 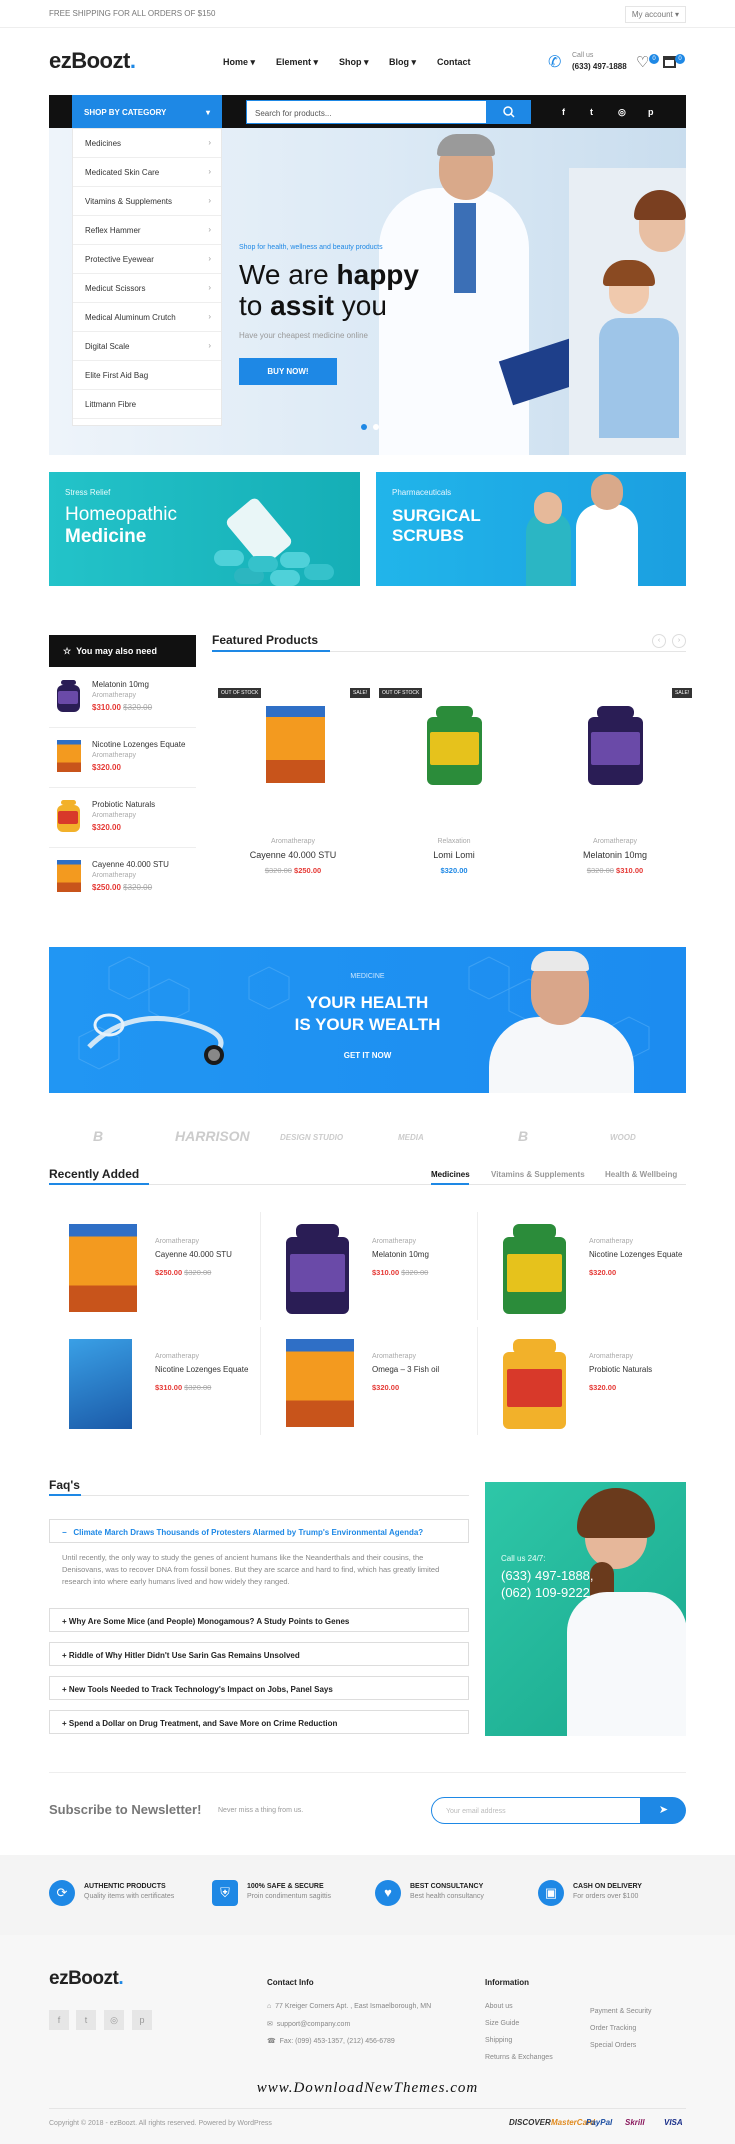 What do you see at coordinates (531, 529) in the screenshot?
I see `surgical-scrubs-banner: Pharmaceuticals SURGICAL SCRUBS` at bounding box center [531, 529].